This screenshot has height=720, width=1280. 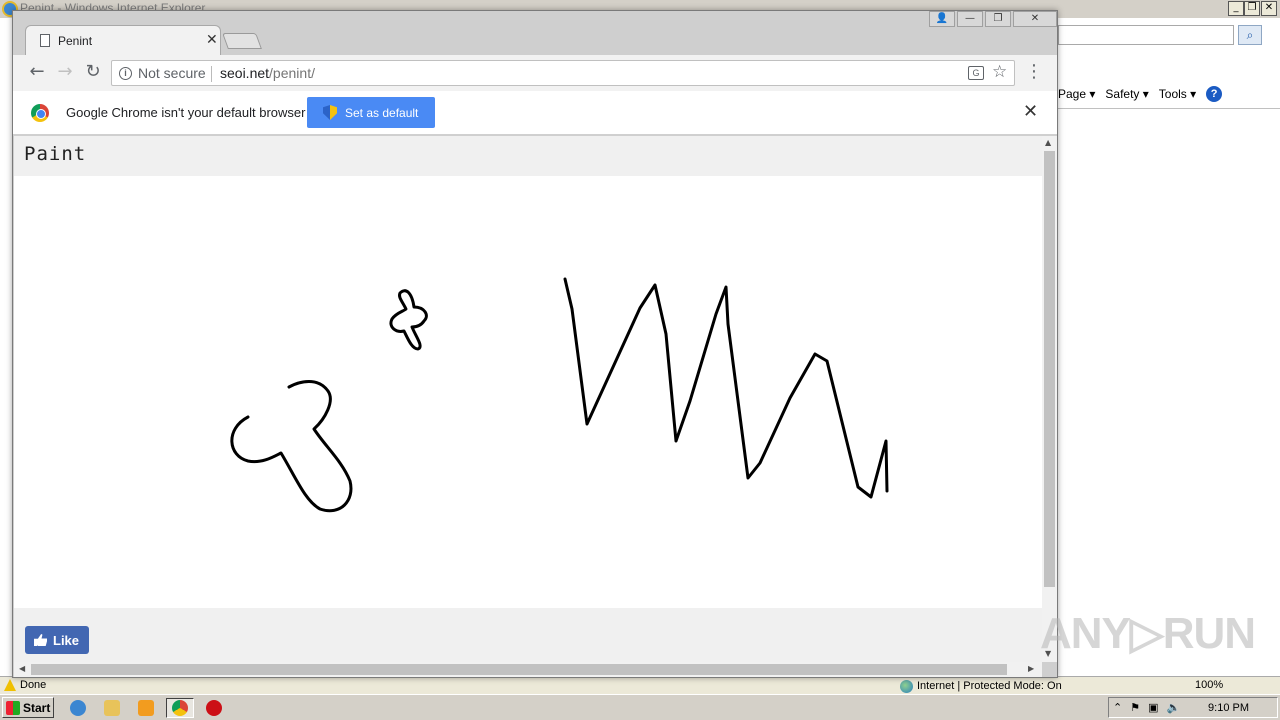 I want to click on tab-penint: Penint ✕, so click(x=123, y=40).